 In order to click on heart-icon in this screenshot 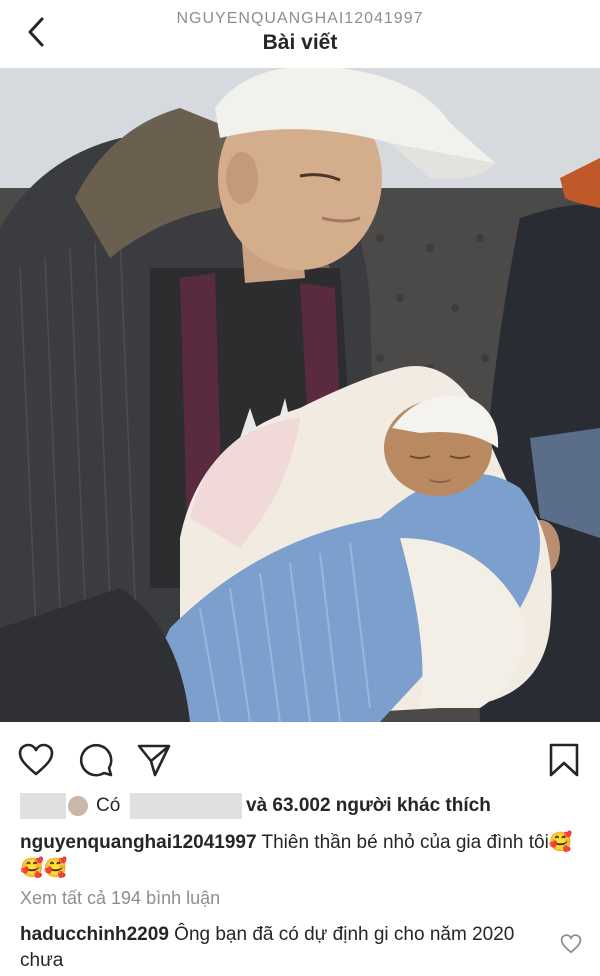, I will do `click(36, 759)`.